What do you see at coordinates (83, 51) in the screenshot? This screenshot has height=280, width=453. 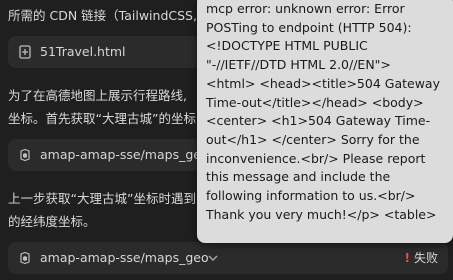 I see `file-chip-label: 51Travel.html` at bounding box center [83, 51].